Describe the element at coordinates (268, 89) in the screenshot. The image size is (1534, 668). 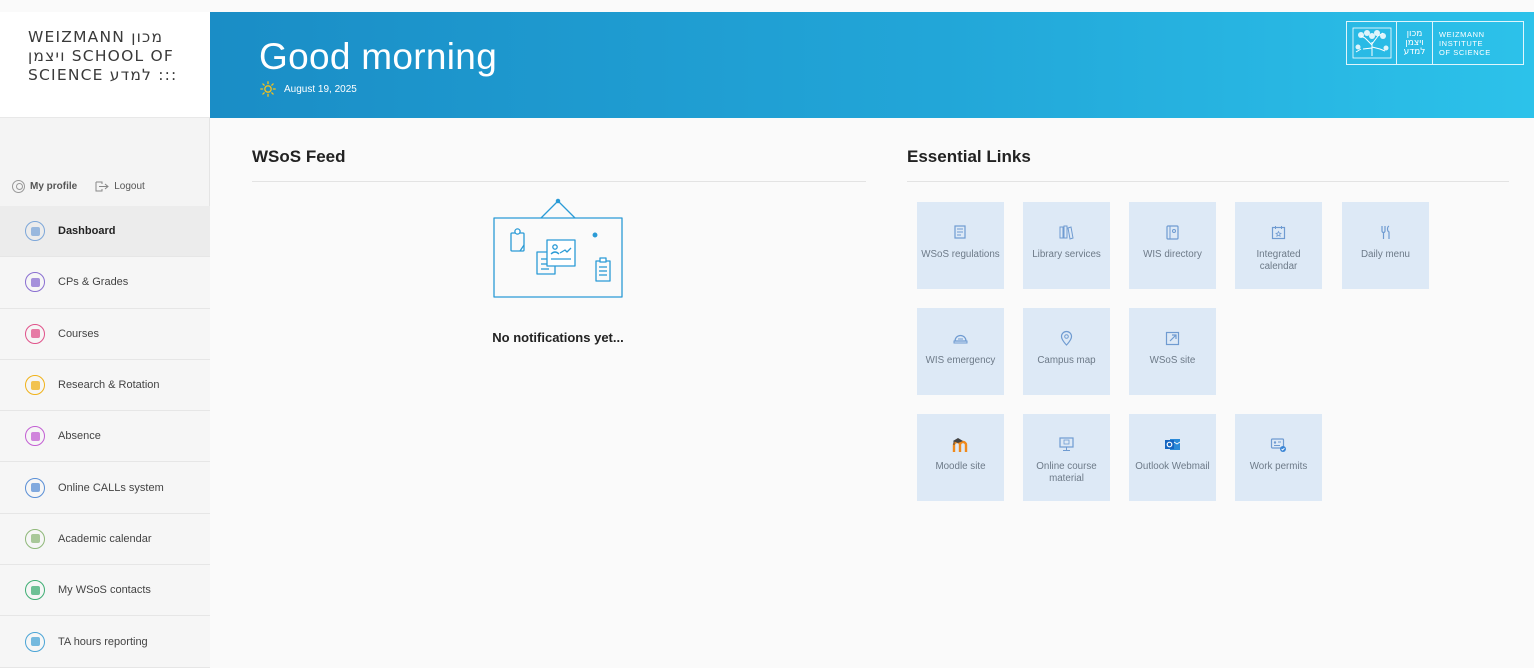
I see `sun-icon` at that location.